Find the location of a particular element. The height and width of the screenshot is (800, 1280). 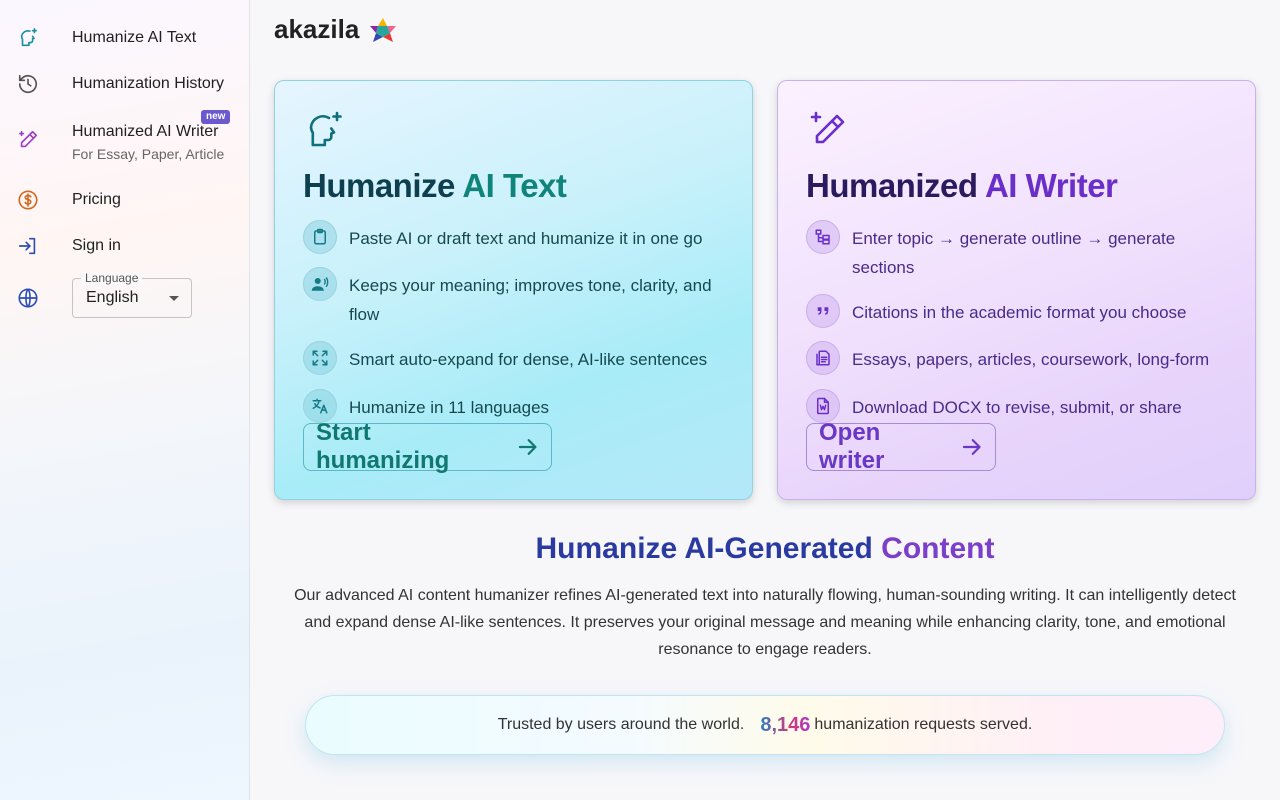

history-icon is located at coordinates (28, 84).